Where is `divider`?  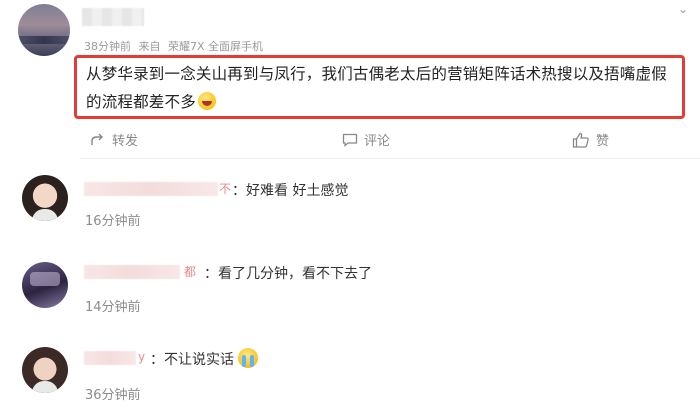 divider is located at coordinates (390, 158).